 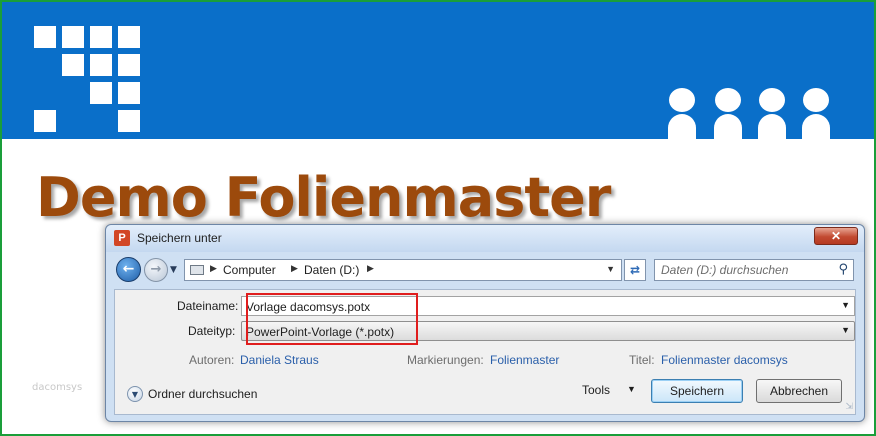 What do you see at coordinates (642, 360) in the screenshot?
I see `title-label: Titel:` at bounding box center [642, 360].